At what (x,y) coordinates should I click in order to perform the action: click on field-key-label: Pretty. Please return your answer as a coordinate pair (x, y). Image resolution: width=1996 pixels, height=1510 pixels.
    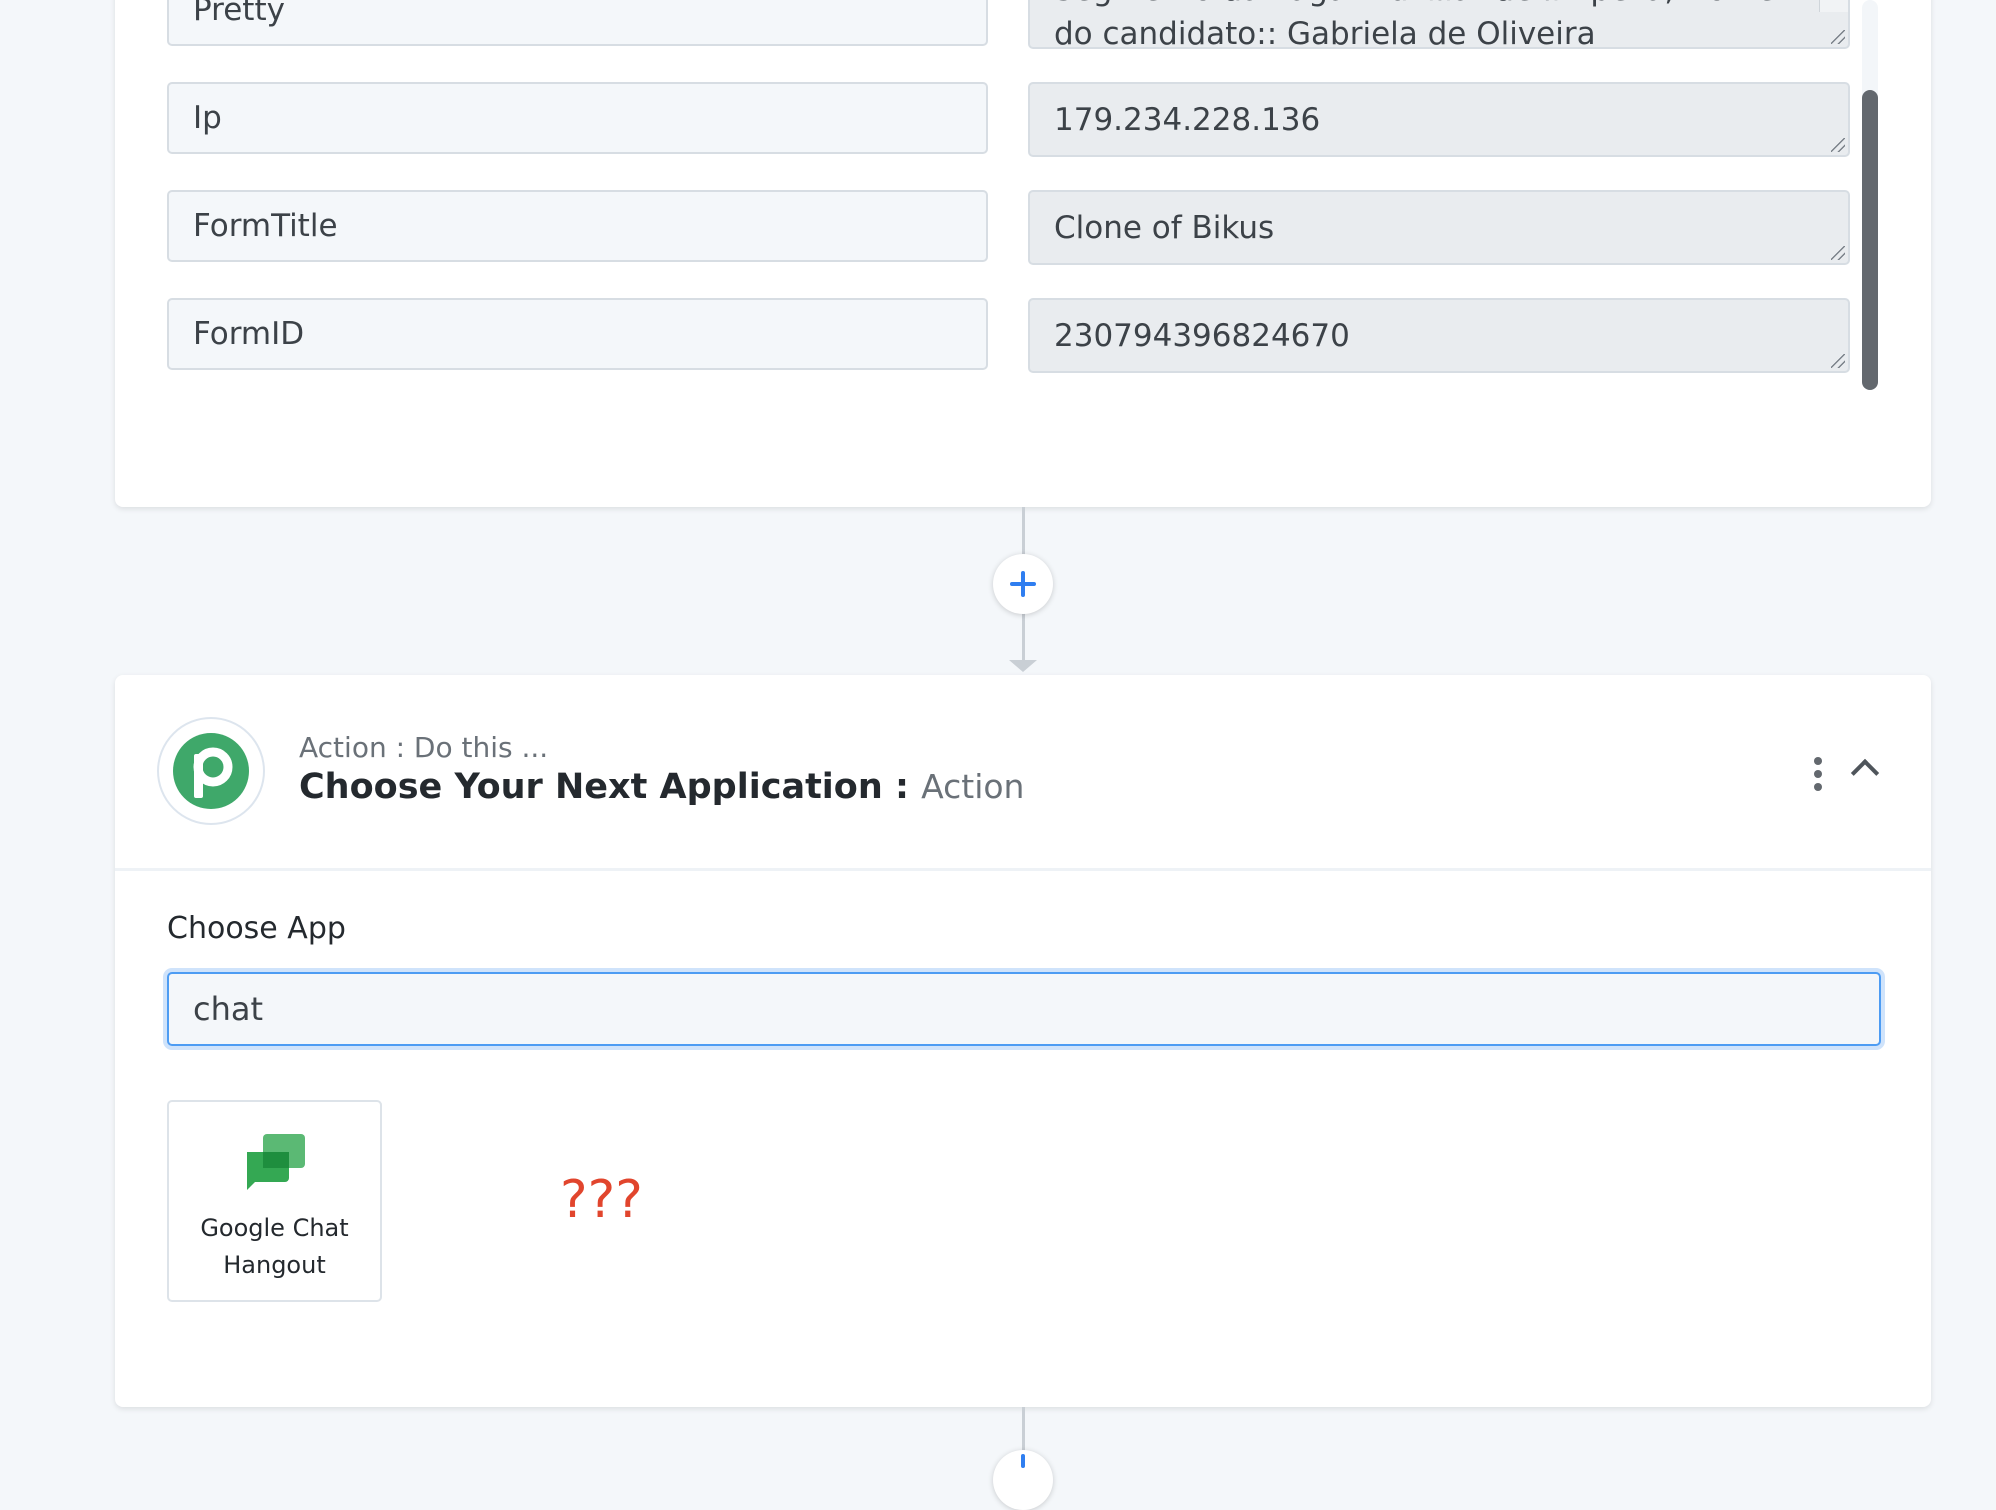
    Looking at the image, I should click on (239, 14).